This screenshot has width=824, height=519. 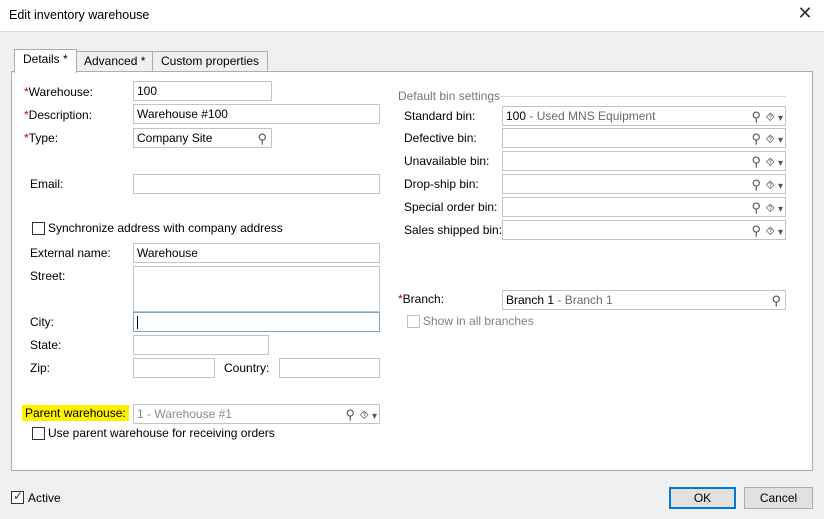 I want to click on state-label: State:, so click(x=46, y=345).